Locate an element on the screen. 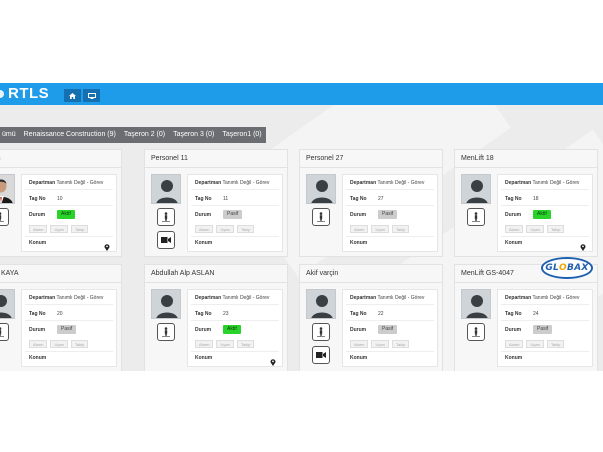 The image size is (603, 452). card-title: Personel 11 is located at coordinates (216, 159).